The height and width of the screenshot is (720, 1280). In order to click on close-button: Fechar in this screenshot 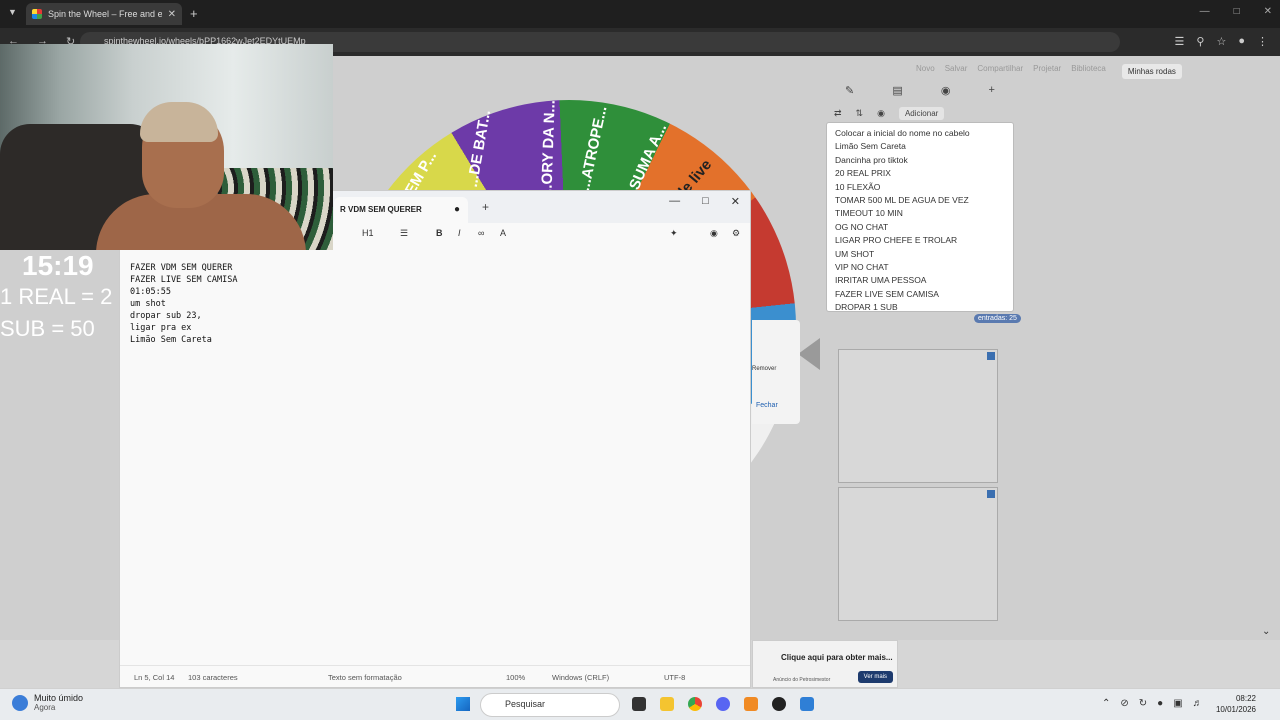, I will do `click(767, 405)`.